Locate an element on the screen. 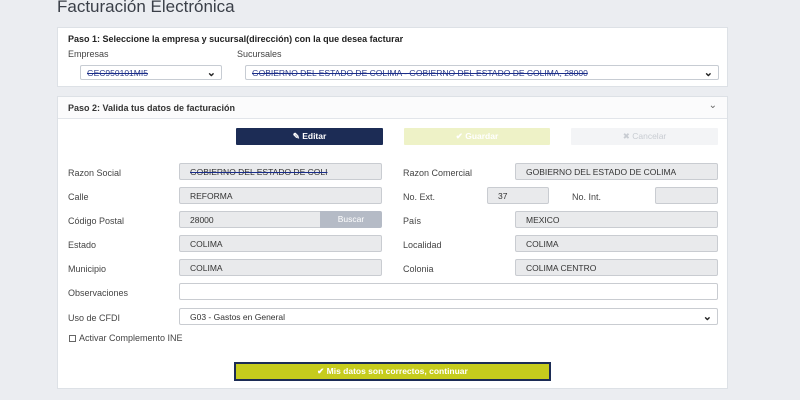 This screenshot has width=800, height=400. razon-social-input: GOBIERNO DEL ESTADO DE COLI is located at coordinates (280, 171).